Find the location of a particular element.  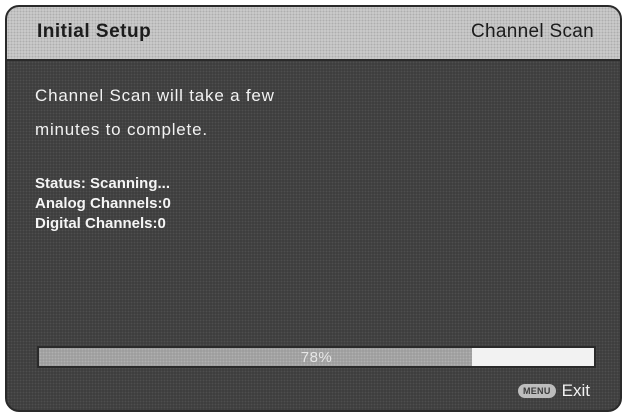

exit-label: Exit is located at coordinates (575, 390).